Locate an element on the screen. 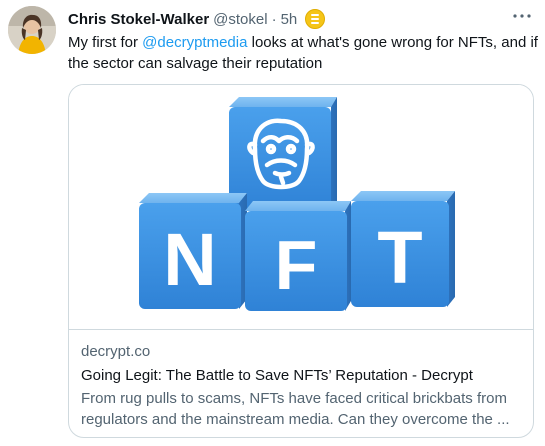 This screenshot has width=545, height=446. tweet-header: Chris Stokel-Walker @stokel · 5h is located at coordinates (197, 19).